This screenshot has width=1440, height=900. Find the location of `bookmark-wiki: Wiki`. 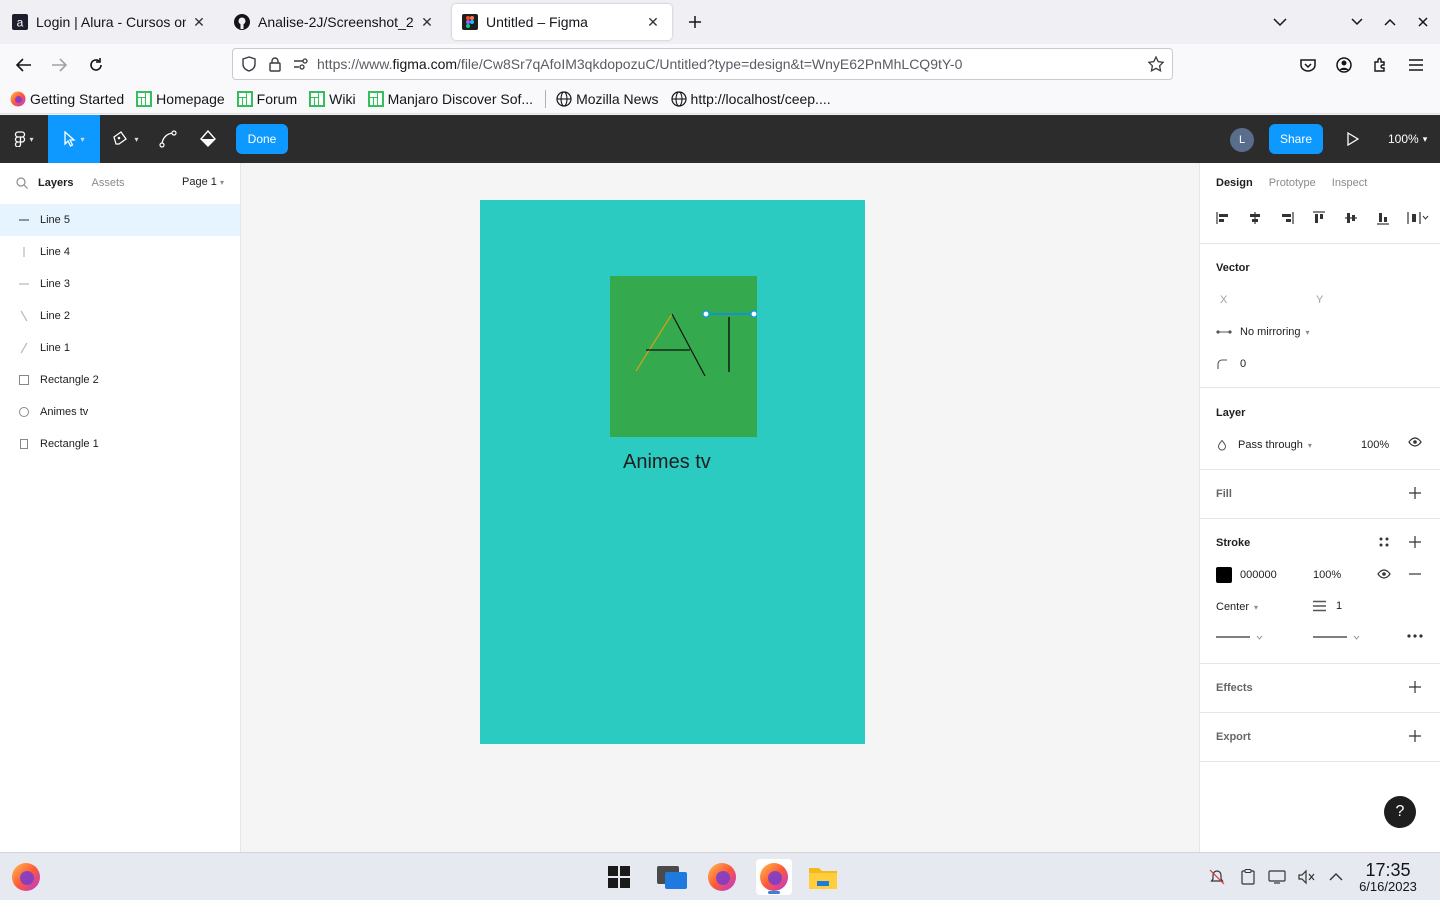

bookmark-wiki: Wiki is located at coordinates (332, 98).